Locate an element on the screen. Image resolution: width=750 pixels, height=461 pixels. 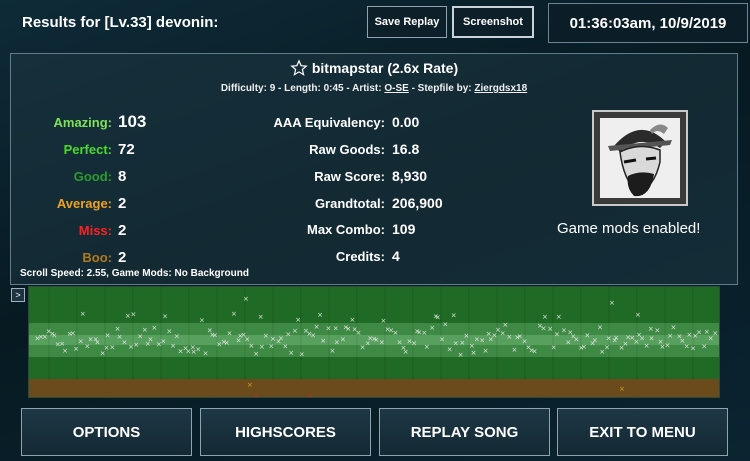
stat-label: Credits: is located at coordinates (360, 256).